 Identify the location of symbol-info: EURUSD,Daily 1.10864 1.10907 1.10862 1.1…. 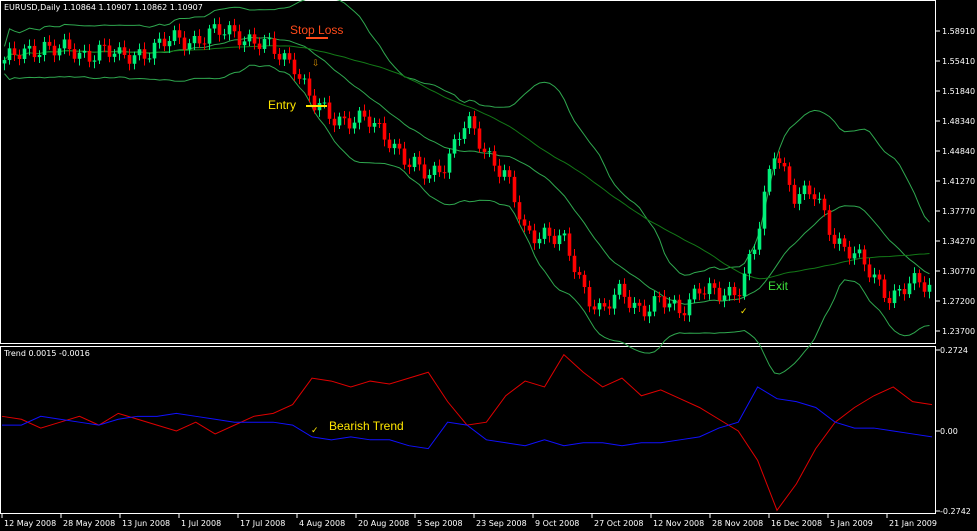
(103, 7).